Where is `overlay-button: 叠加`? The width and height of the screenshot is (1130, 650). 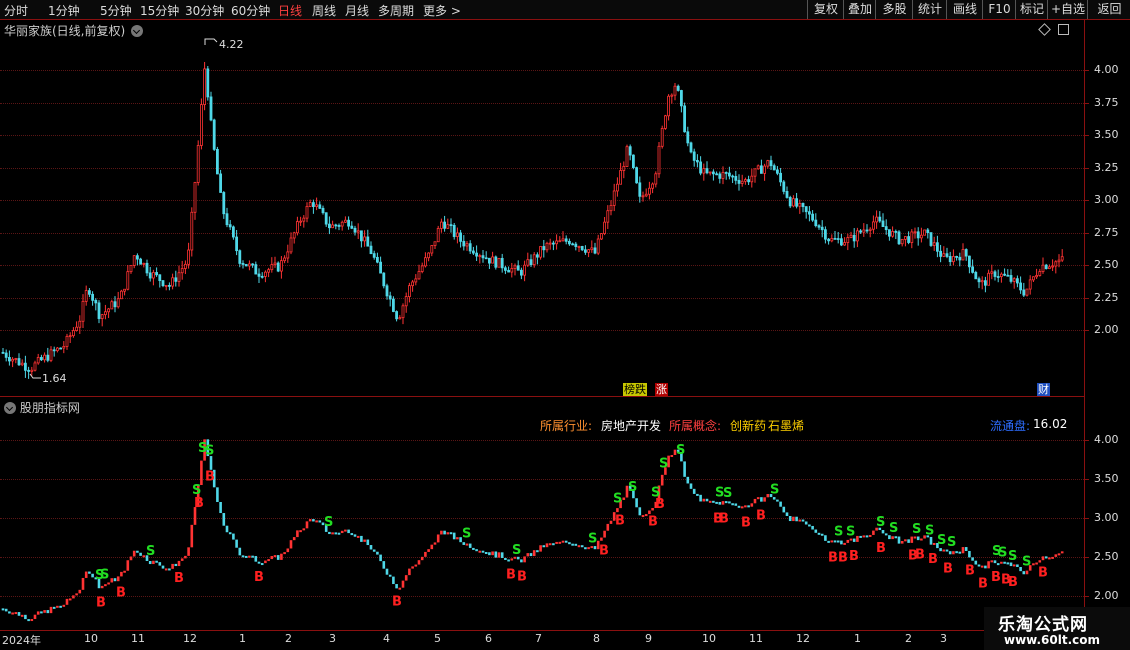 overlay-button: 叠加 is located at coordinates (859, 9).